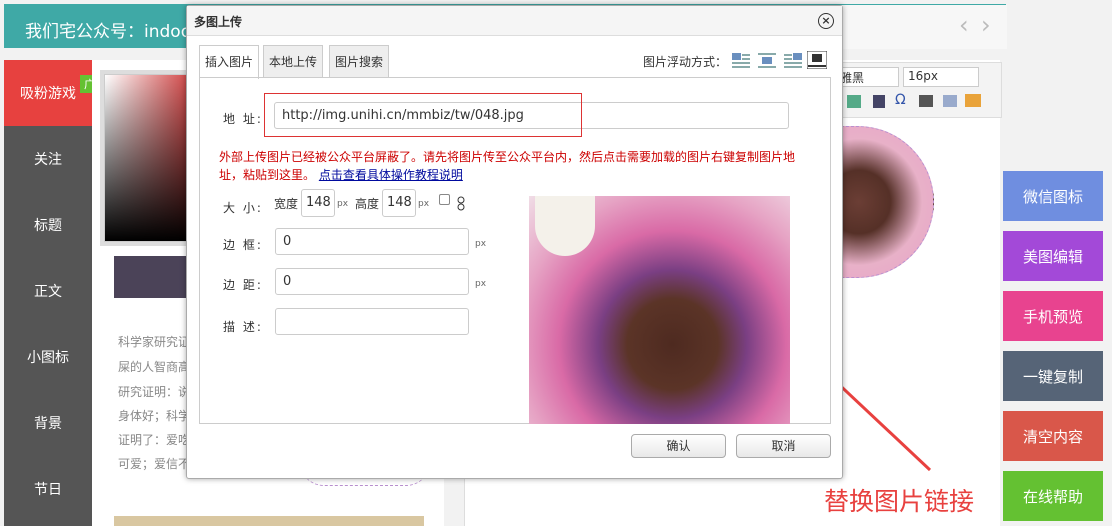 Image resolution: width=1112 pixels, height=526 pixels. I want to click on tab-local-upload: 本地上传, so click(293, 61).